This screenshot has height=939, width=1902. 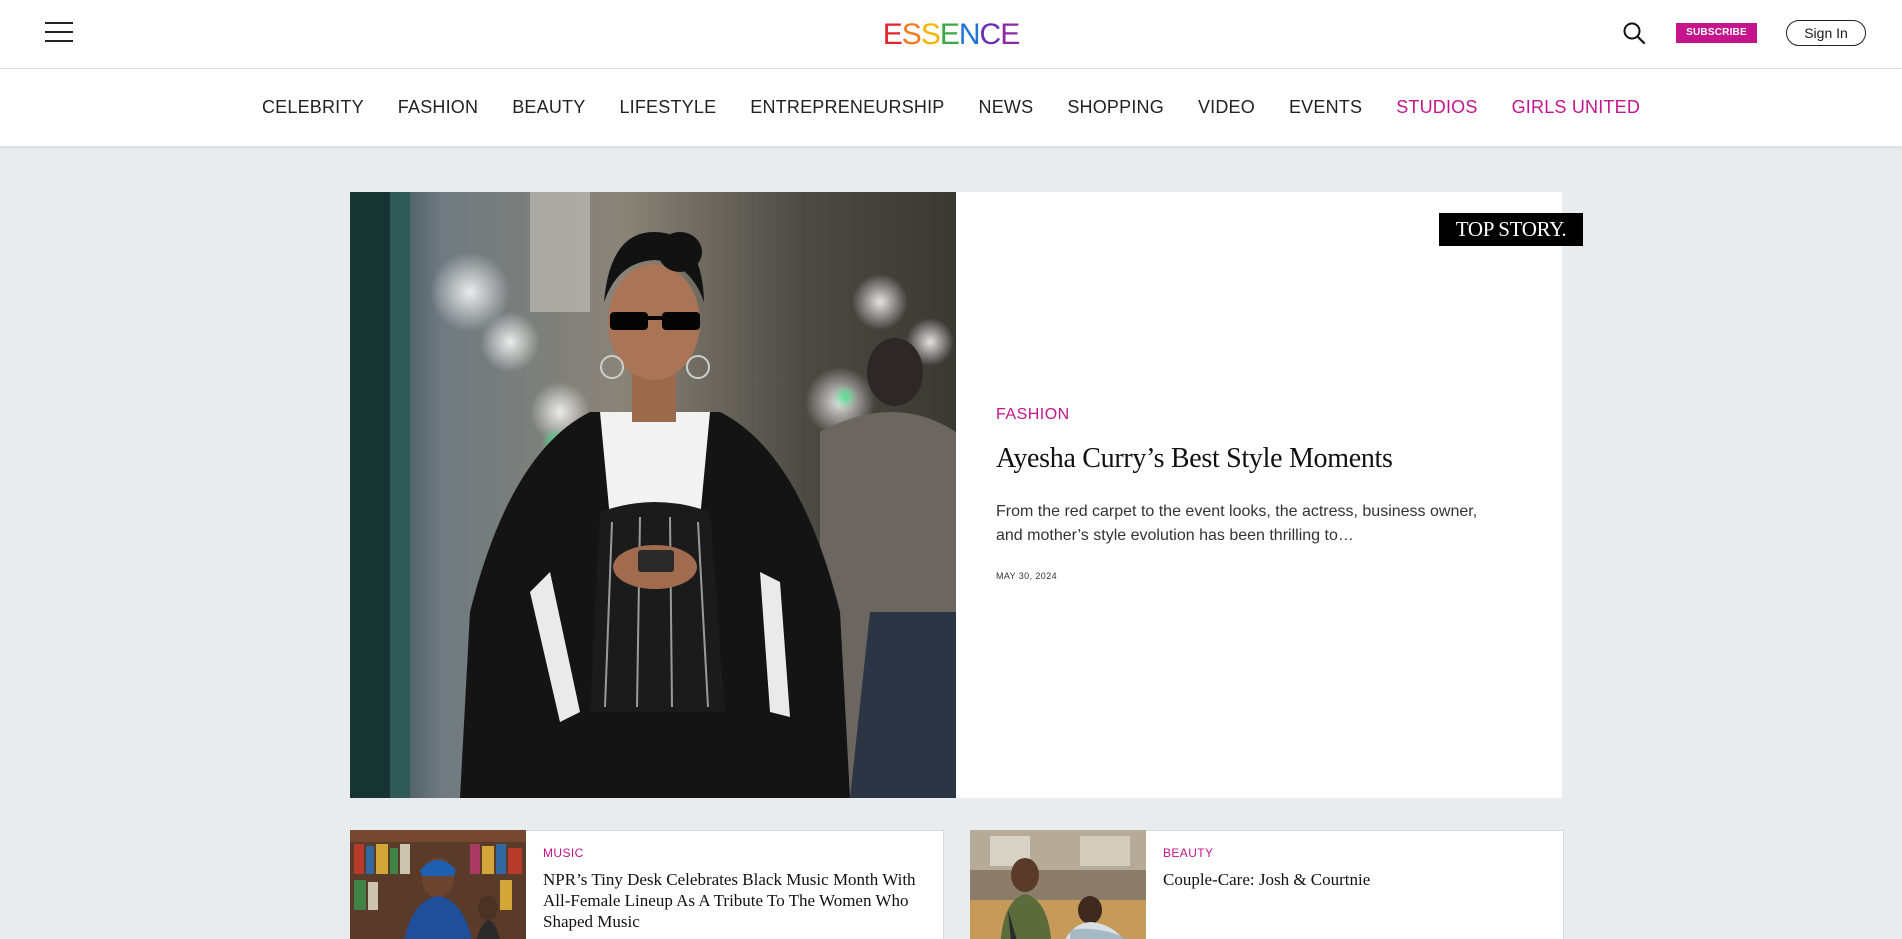 I want to click on article-category-link: MUSIC, so click(x=563, y=853).